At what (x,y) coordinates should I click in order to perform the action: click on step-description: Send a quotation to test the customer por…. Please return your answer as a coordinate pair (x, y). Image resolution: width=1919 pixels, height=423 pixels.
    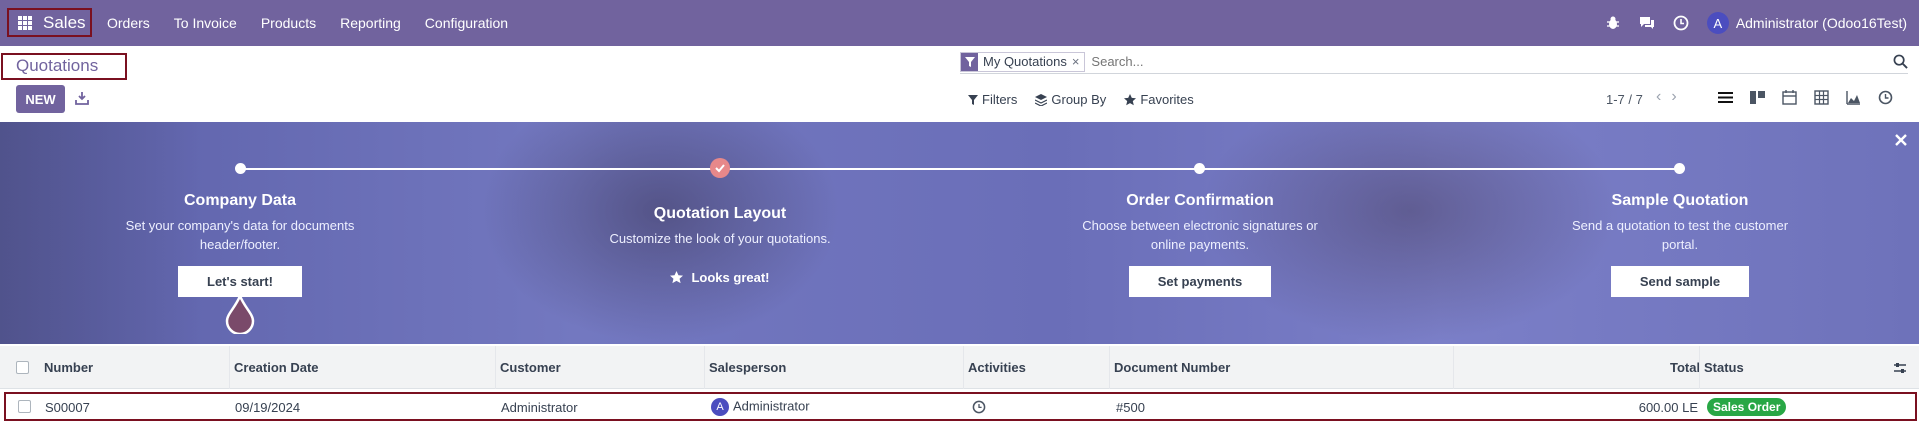
    Looking at the image, I should click on (1680, 235).